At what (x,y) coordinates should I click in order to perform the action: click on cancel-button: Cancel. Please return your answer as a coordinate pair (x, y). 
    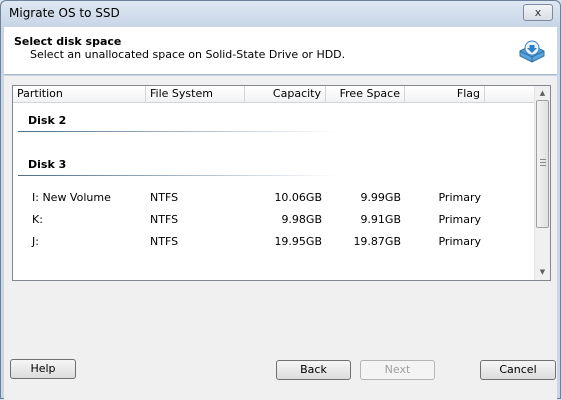
    Looking at the image, I should click on (518, 370).